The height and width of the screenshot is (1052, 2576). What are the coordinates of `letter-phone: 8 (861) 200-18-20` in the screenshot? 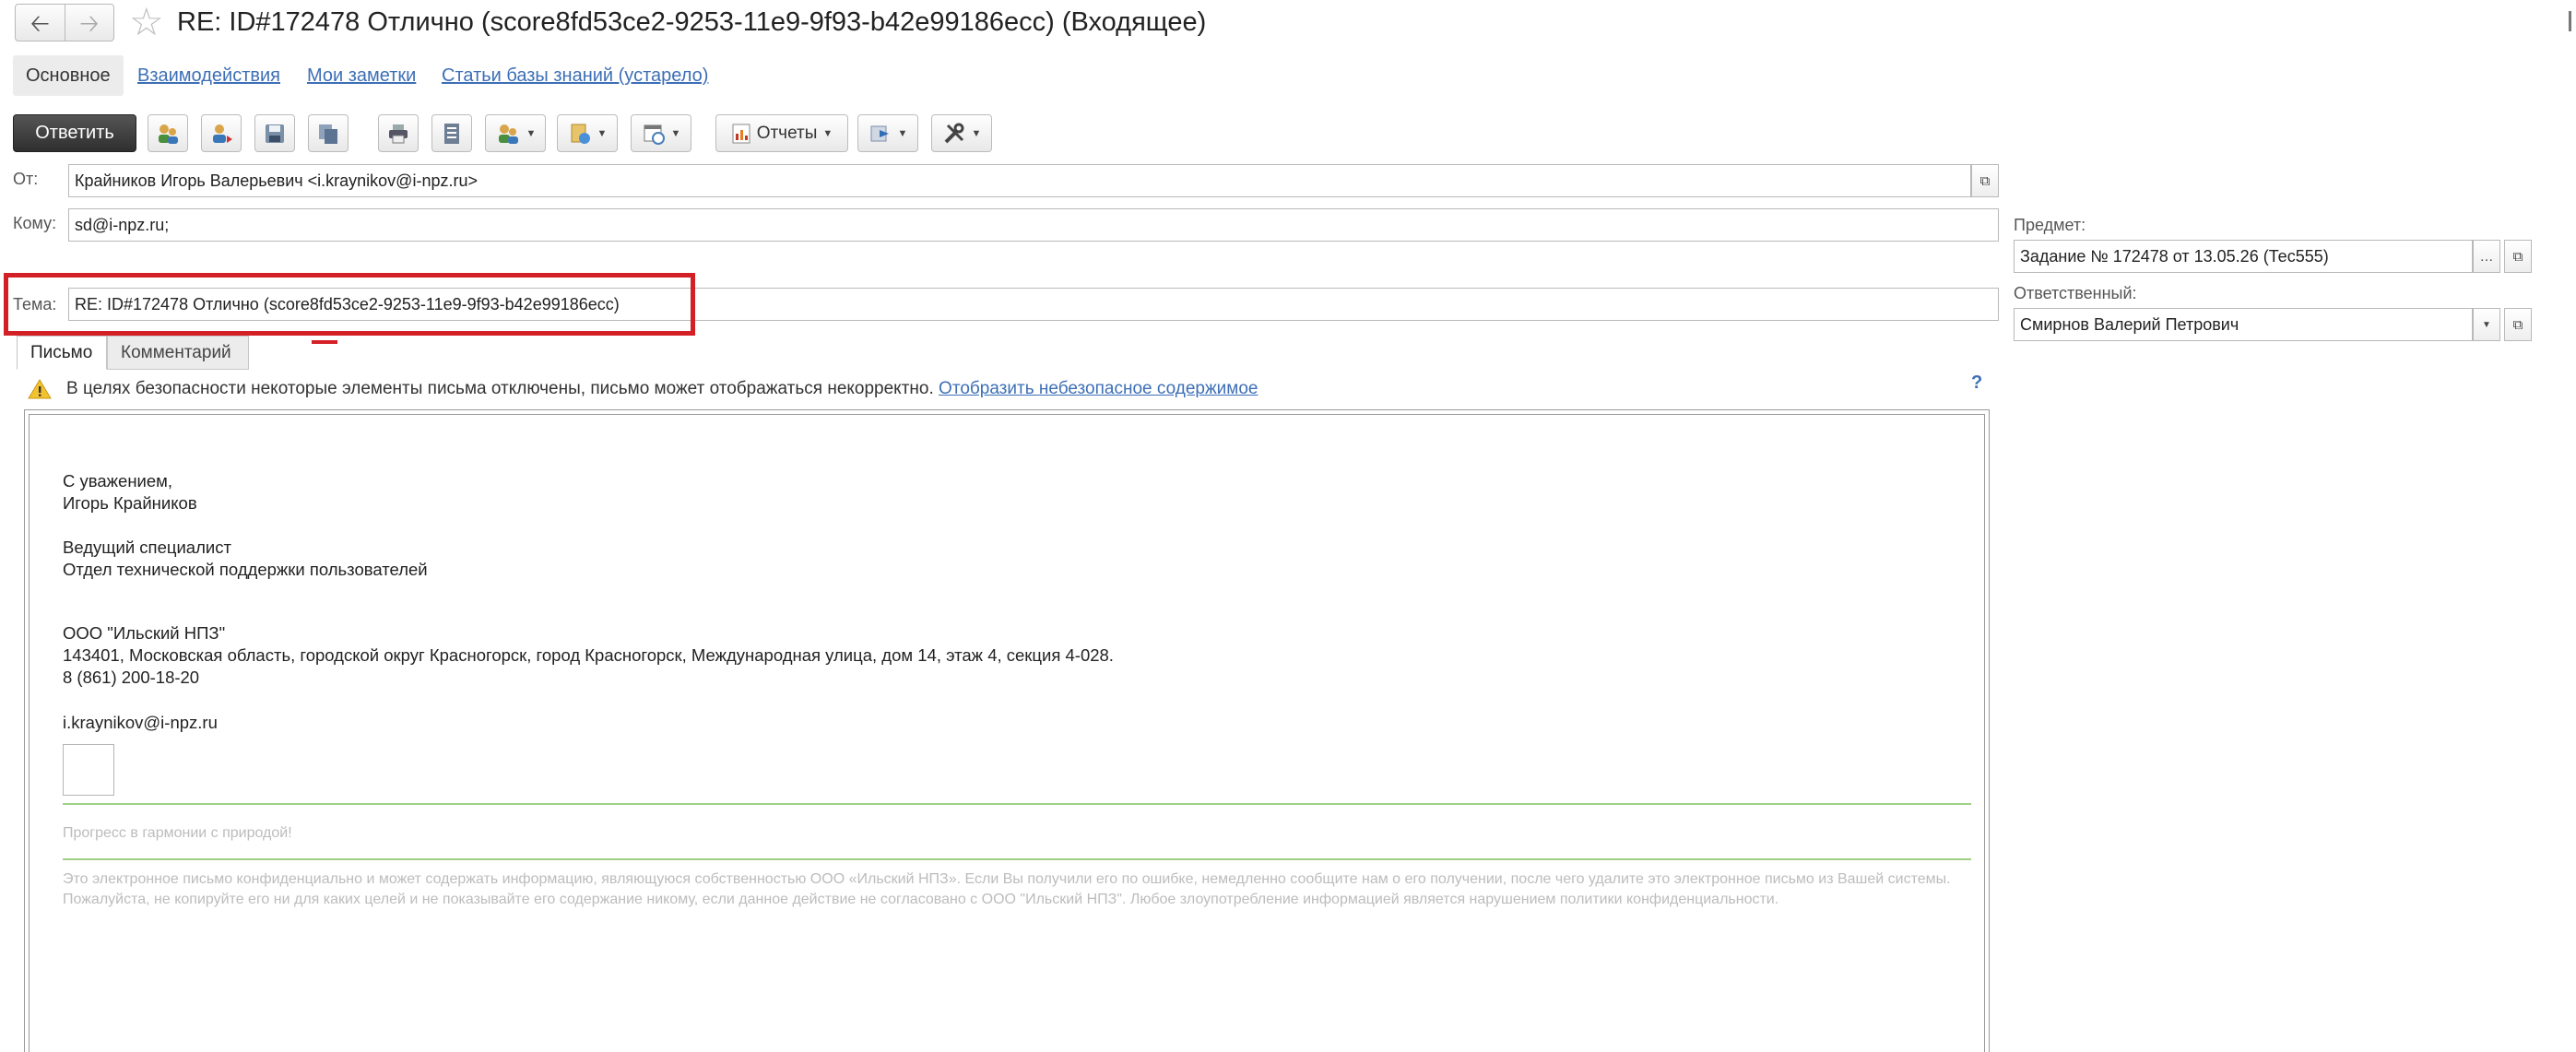 It's located at (131, 677).